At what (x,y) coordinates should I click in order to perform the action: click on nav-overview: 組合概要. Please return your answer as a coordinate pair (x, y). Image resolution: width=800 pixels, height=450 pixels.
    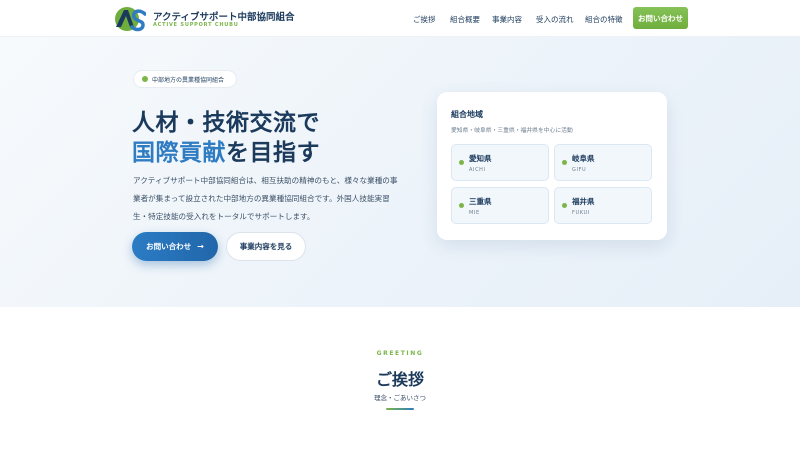
    Looking at the image, I should click on (465, 19).